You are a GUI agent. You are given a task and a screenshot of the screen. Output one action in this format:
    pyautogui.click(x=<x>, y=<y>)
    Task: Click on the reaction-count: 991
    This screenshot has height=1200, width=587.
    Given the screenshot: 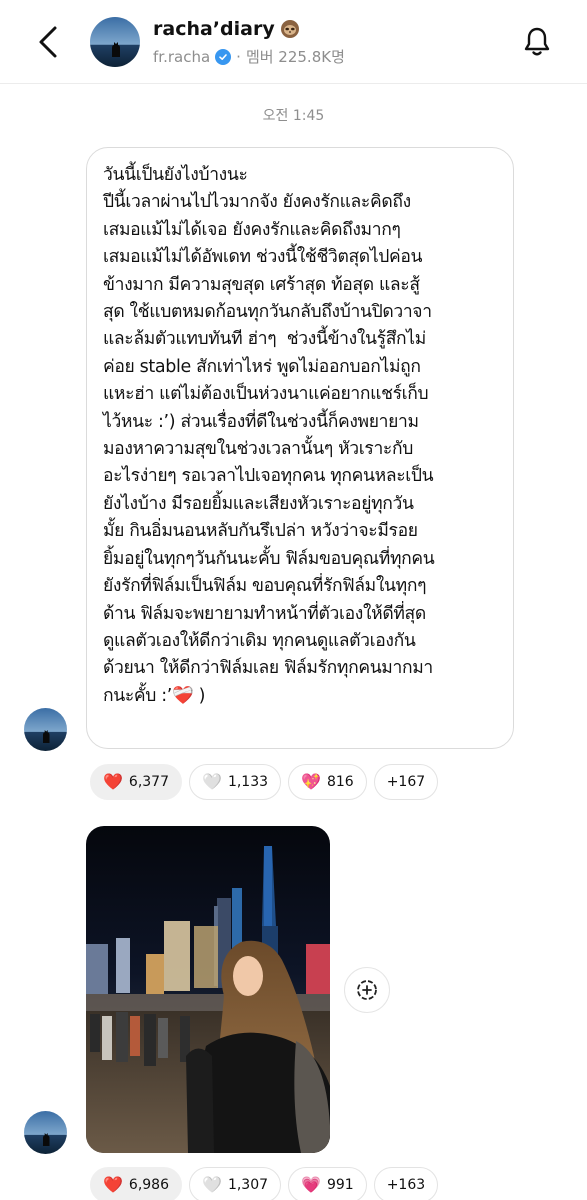 What is the action you would take?
    pyautogui.click(x=340, y=1185)
    